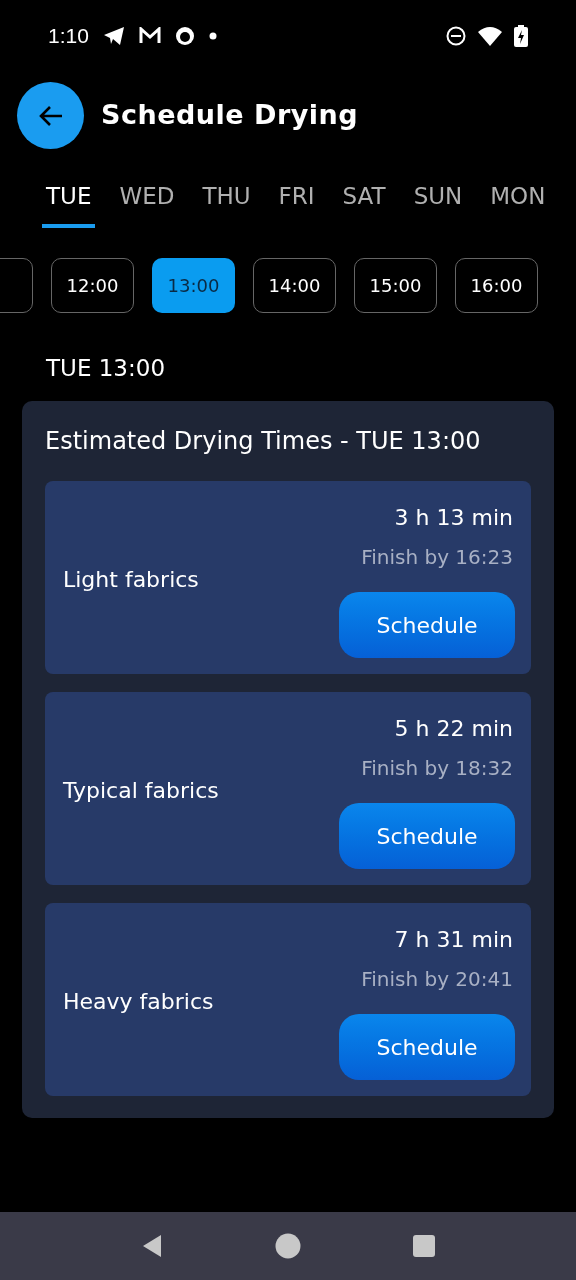 Image resolution: width=576 pixels, height=1280 pixels. Describe the element at coordinates (226, 203) in the screenshot. I see `day-tab: THU` at that location.